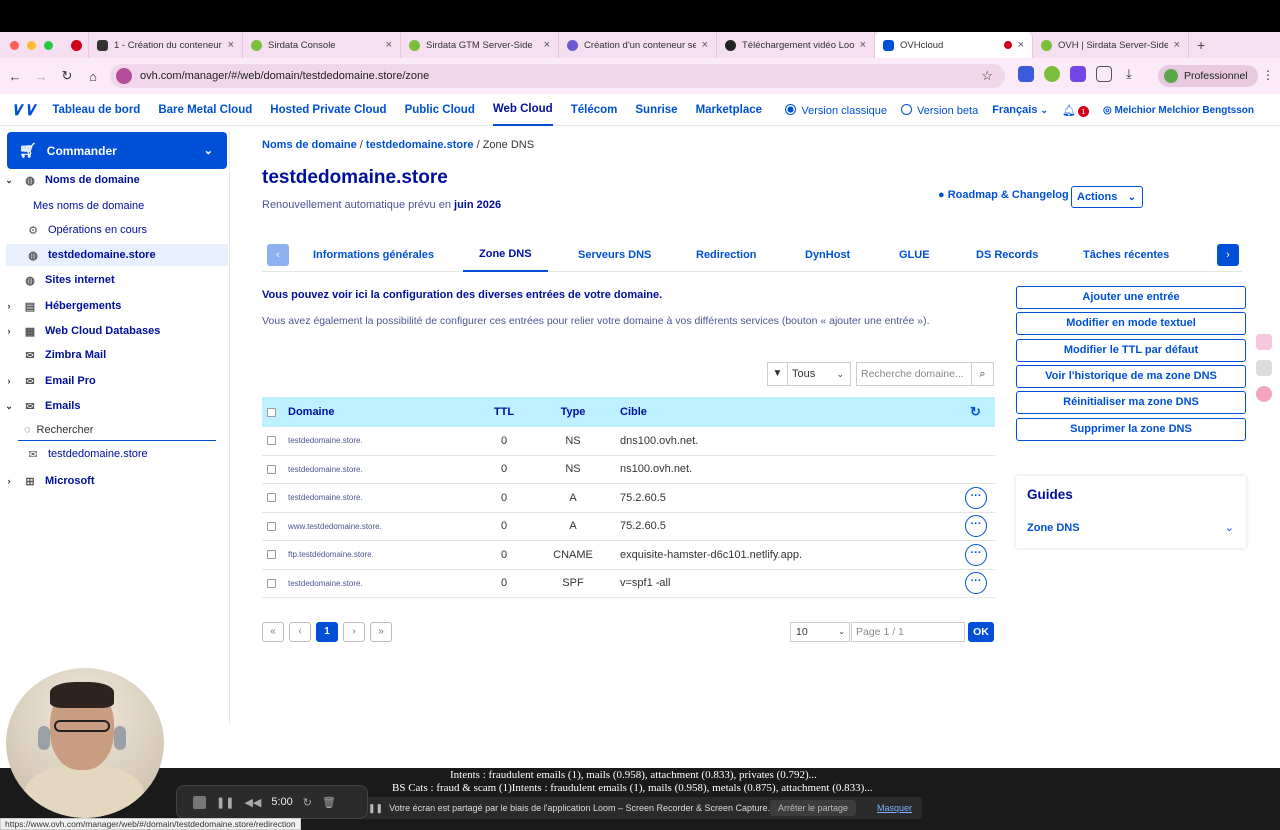 Image resolution: width=1280 pixels, height=830 pixels. Describe the element at coordinates (1131, 323) in the screenshot. I see `edit-text-mode-button: Modifier en mode textuel` at that location.